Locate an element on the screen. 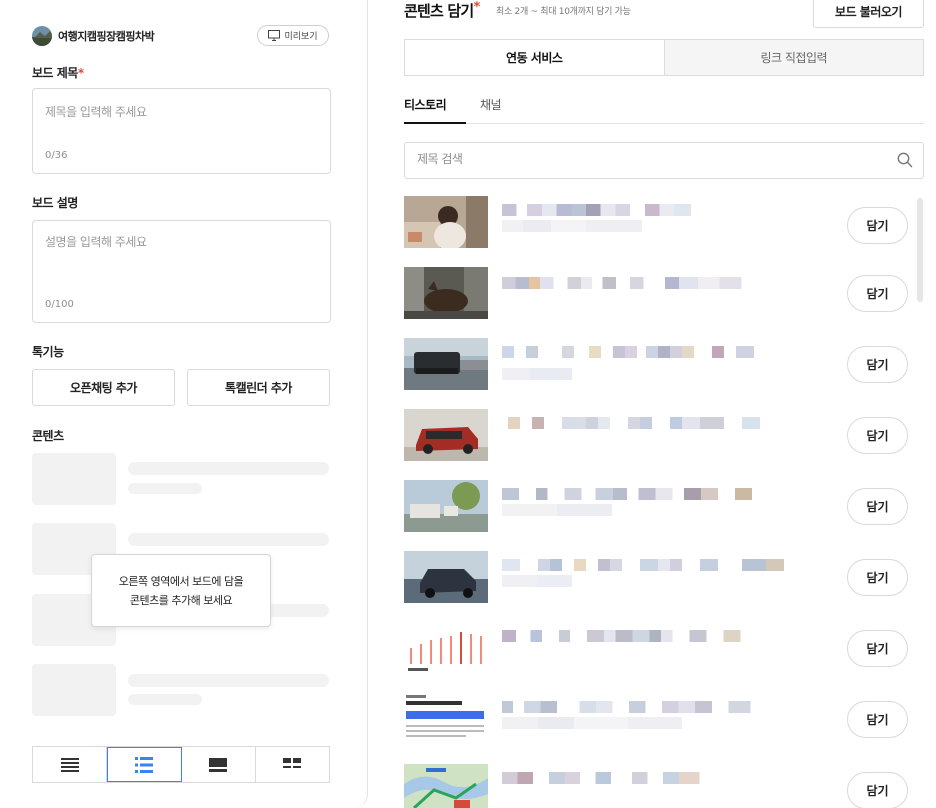 This screenshot has height=808, width=936. board-title-counter: 0/36 is located at coordinates (56, 155).